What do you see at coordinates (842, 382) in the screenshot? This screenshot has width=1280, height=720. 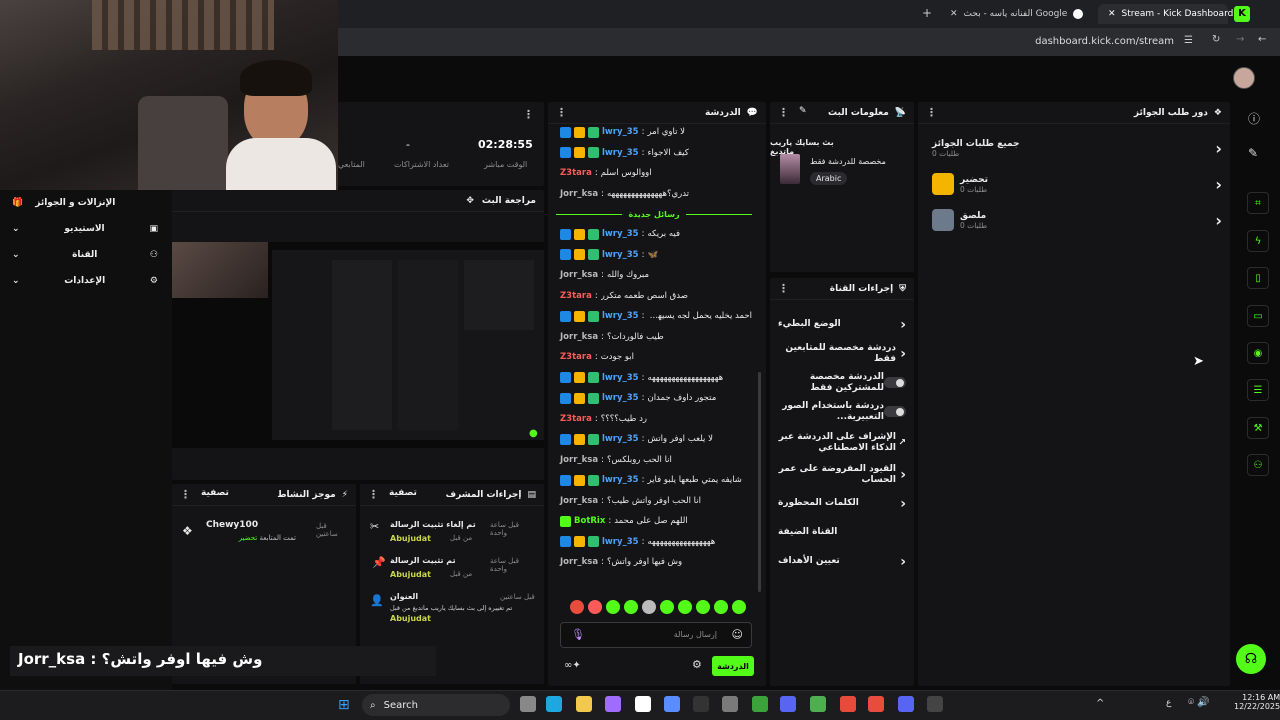 I see `channel-action-item: الدردشة مخصصة للمشتركين فقط` at bounding box center [842, 382].